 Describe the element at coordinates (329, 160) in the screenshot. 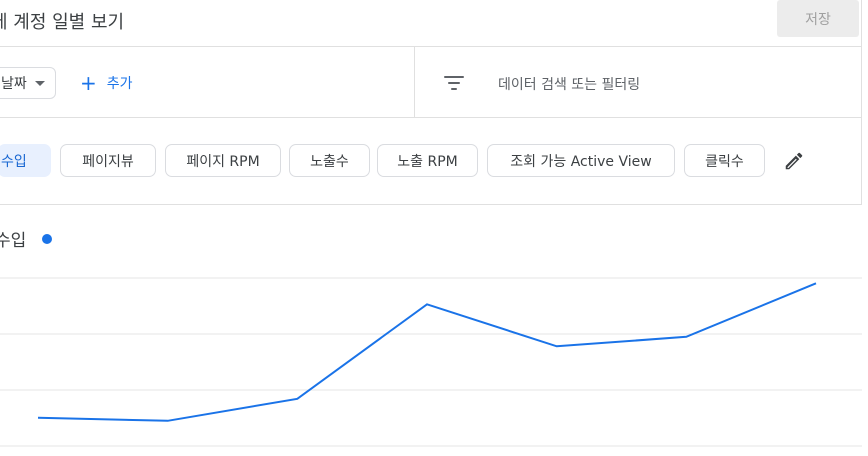

I see `metric-chip-impressions: 노출수` at that location.